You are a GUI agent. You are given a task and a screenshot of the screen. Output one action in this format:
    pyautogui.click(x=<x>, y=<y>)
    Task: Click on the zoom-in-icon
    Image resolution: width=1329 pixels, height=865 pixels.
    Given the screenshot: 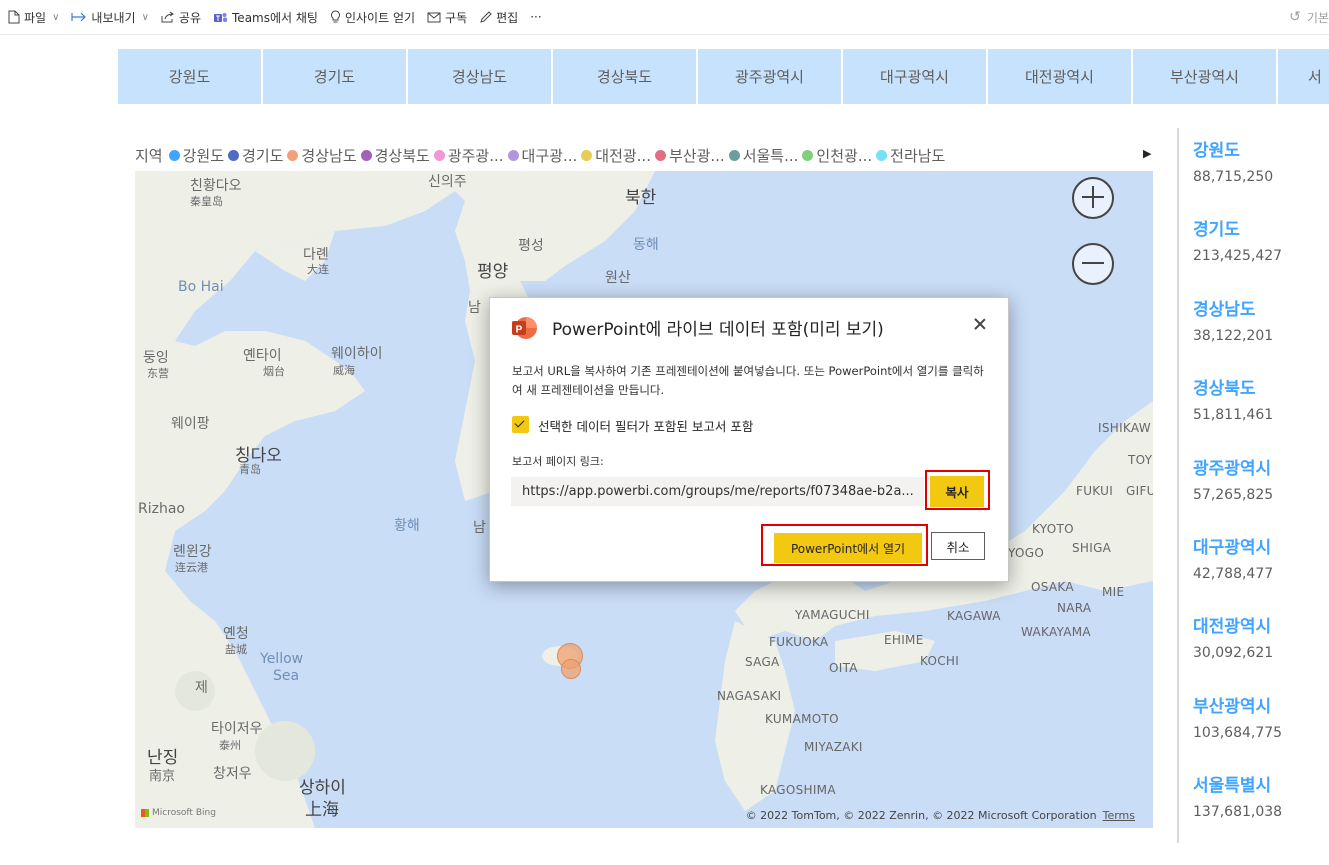 What is the action you would take?
    pyautogui.click(x=1093, y=198)
    